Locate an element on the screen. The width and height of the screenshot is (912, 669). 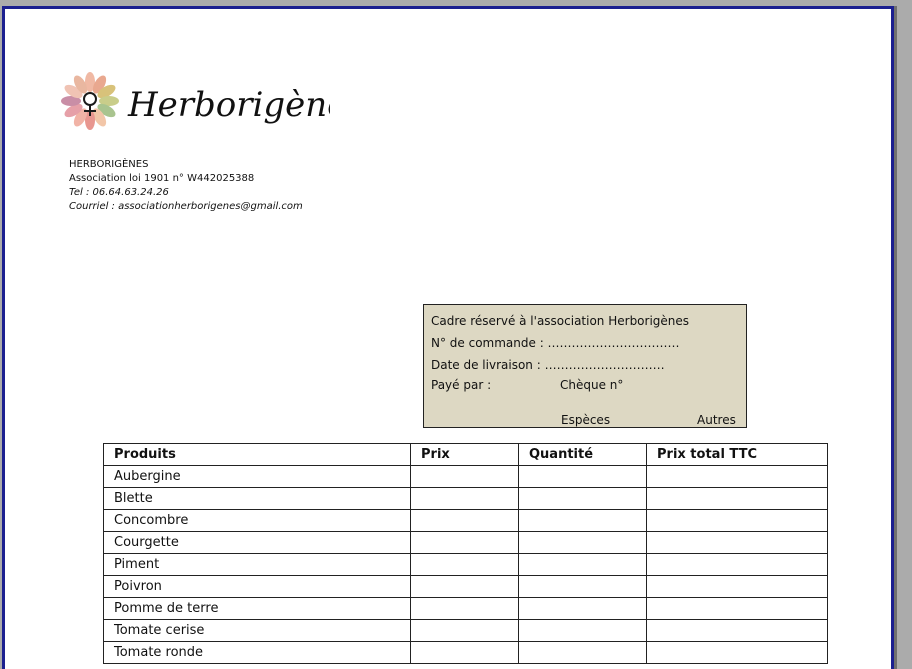
herborigenes-logo: Herborigènes is located at coordinates (195, 101).